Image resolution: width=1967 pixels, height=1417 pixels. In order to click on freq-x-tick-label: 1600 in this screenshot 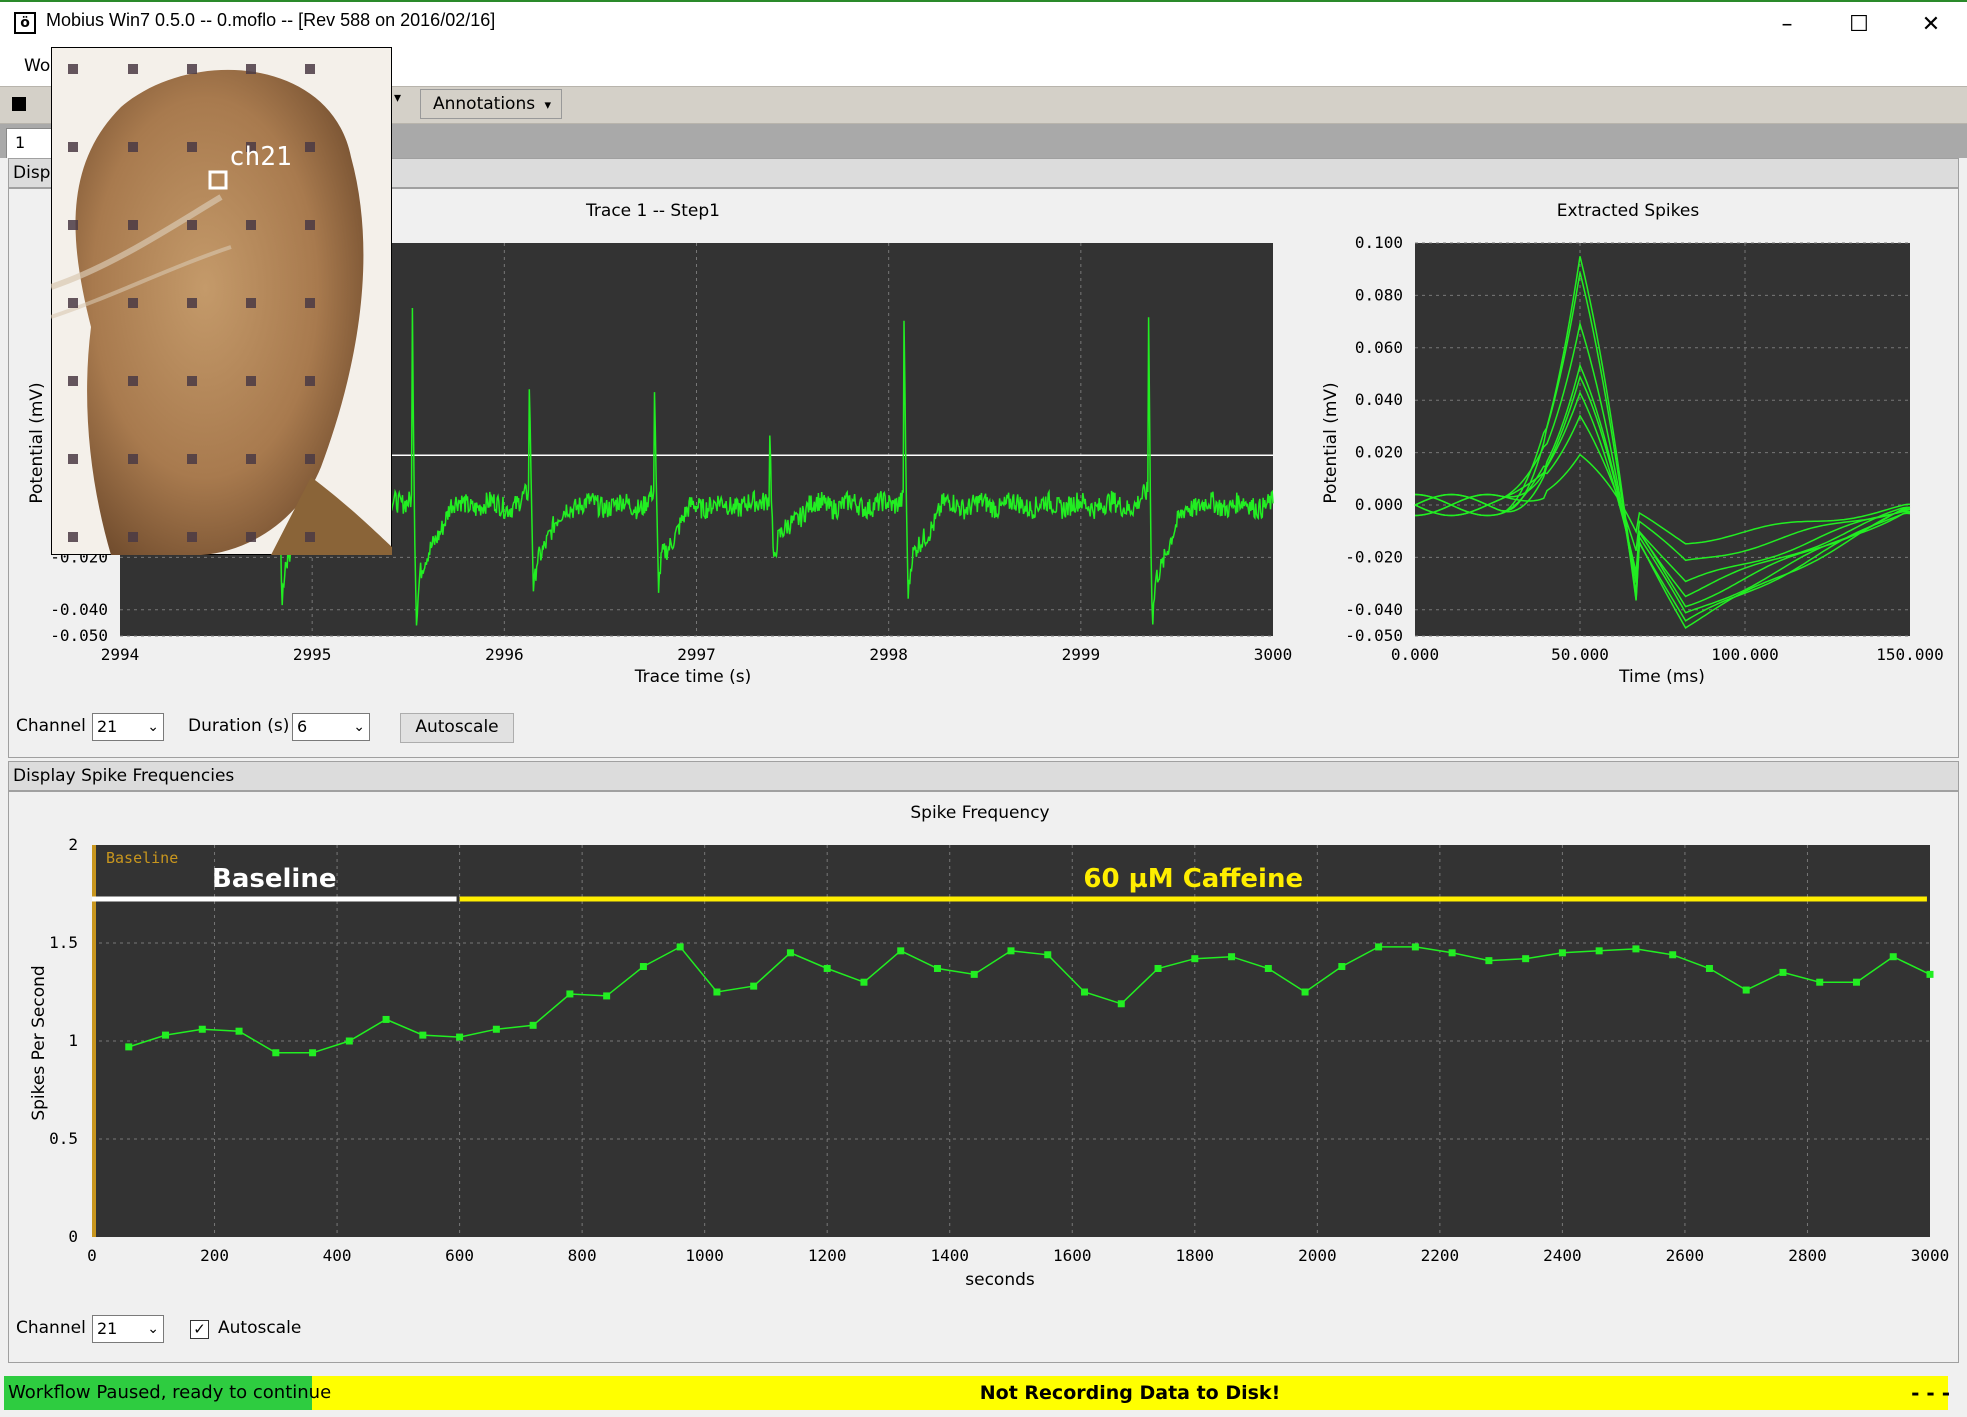, I will do `click(1072, 1255)`.